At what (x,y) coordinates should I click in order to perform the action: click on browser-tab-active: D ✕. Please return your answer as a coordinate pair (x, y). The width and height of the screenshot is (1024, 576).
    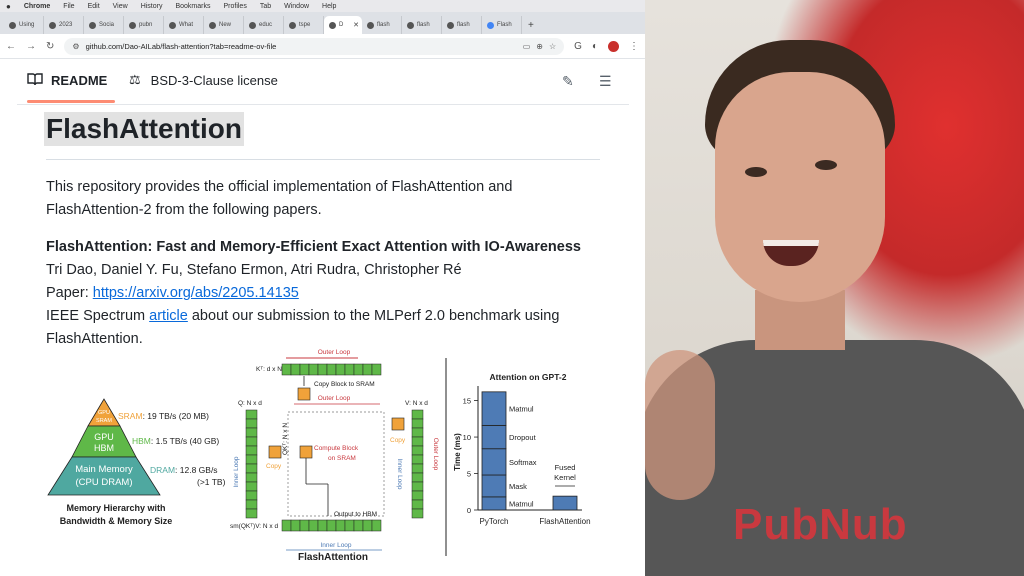
    Looking at the image, I should click on (343, 25).